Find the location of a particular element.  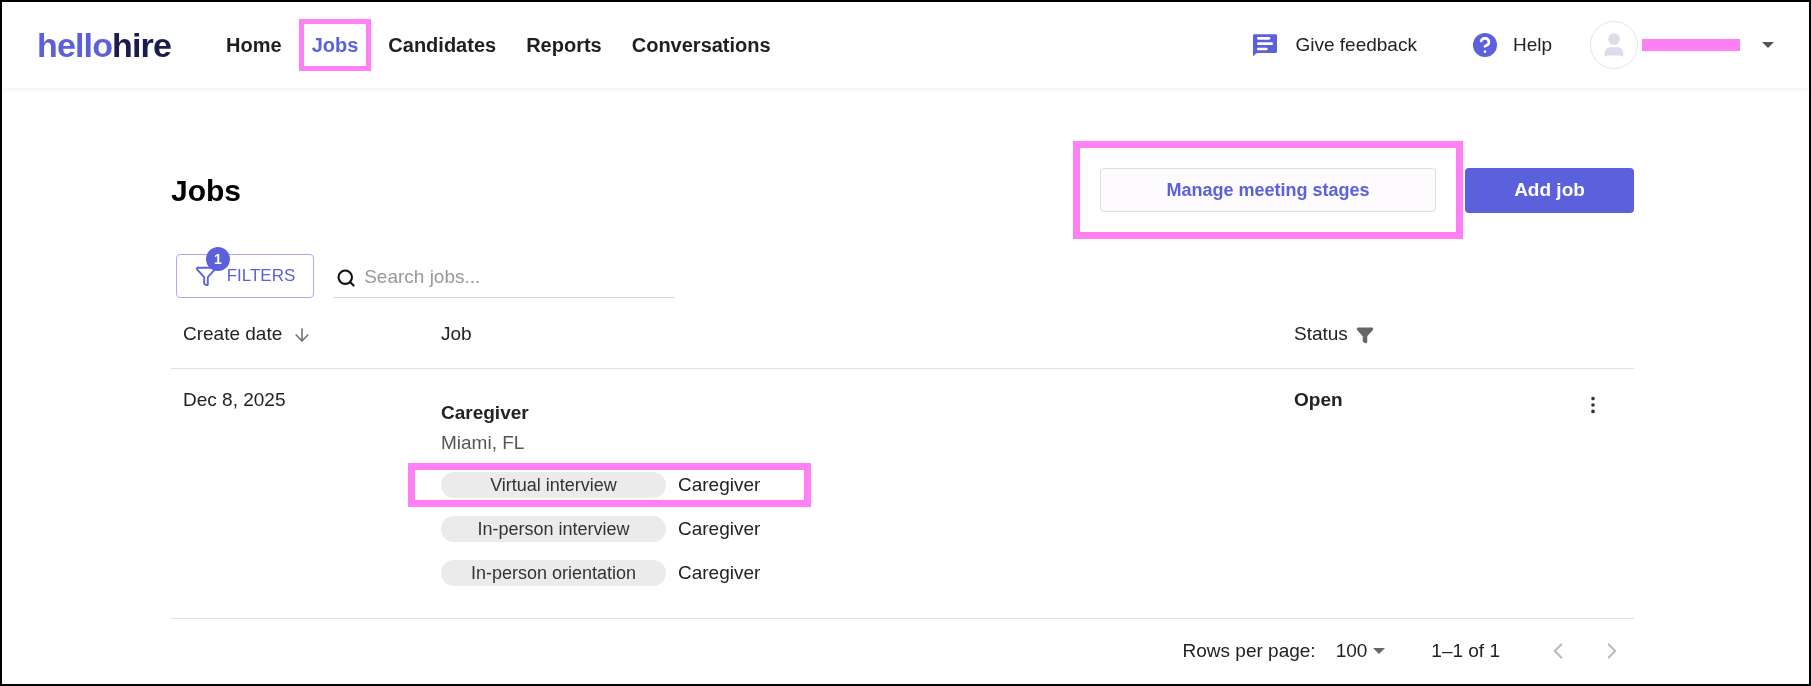

add-job-button: Add job is located at coordinates (1549, 190).